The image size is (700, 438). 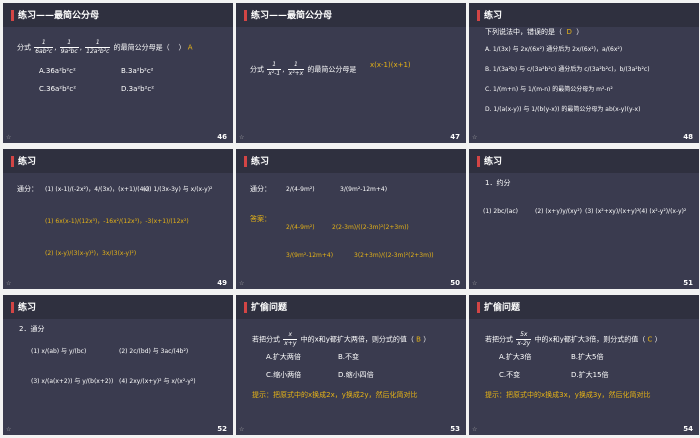 What do you see at coordinates (300, 227) in the screenshot?
I see `answer: 2/(4-9m²)` at bounding box center [300, 227].